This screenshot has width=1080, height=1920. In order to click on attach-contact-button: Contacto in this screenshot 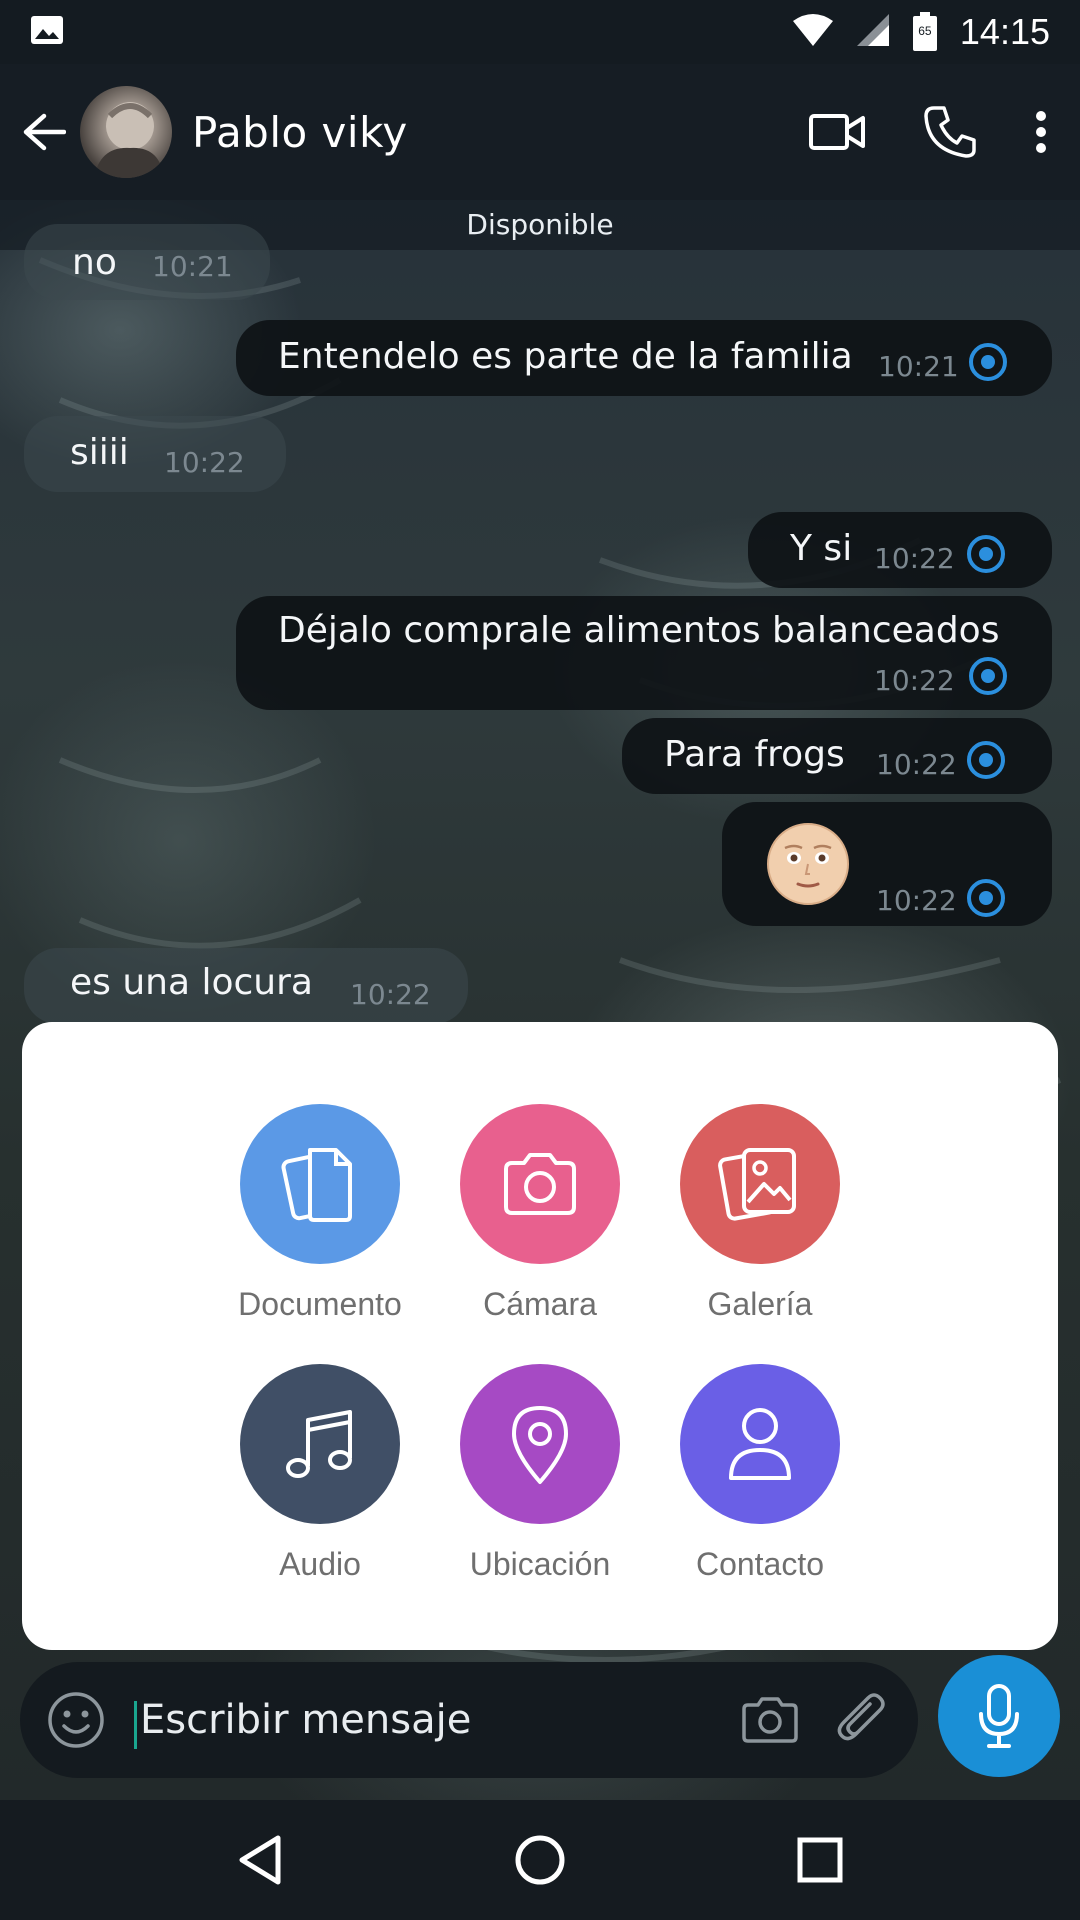, I will do `click(760, 1473)`.